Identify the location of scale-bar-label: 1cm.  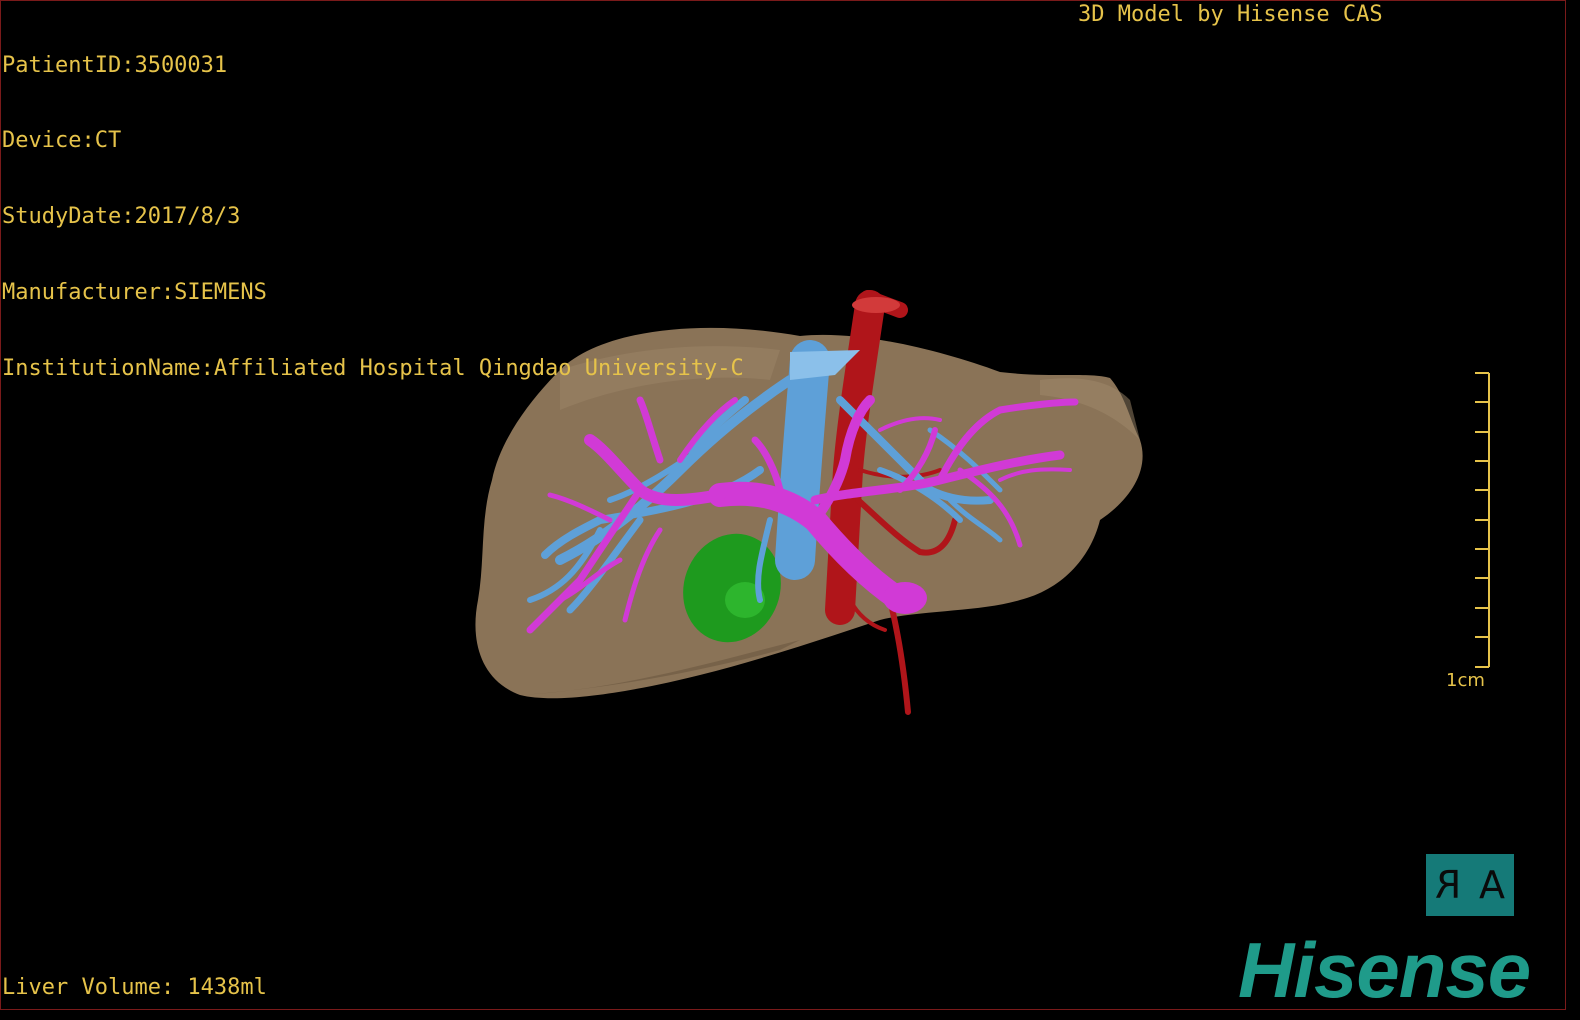
(1465, 680).